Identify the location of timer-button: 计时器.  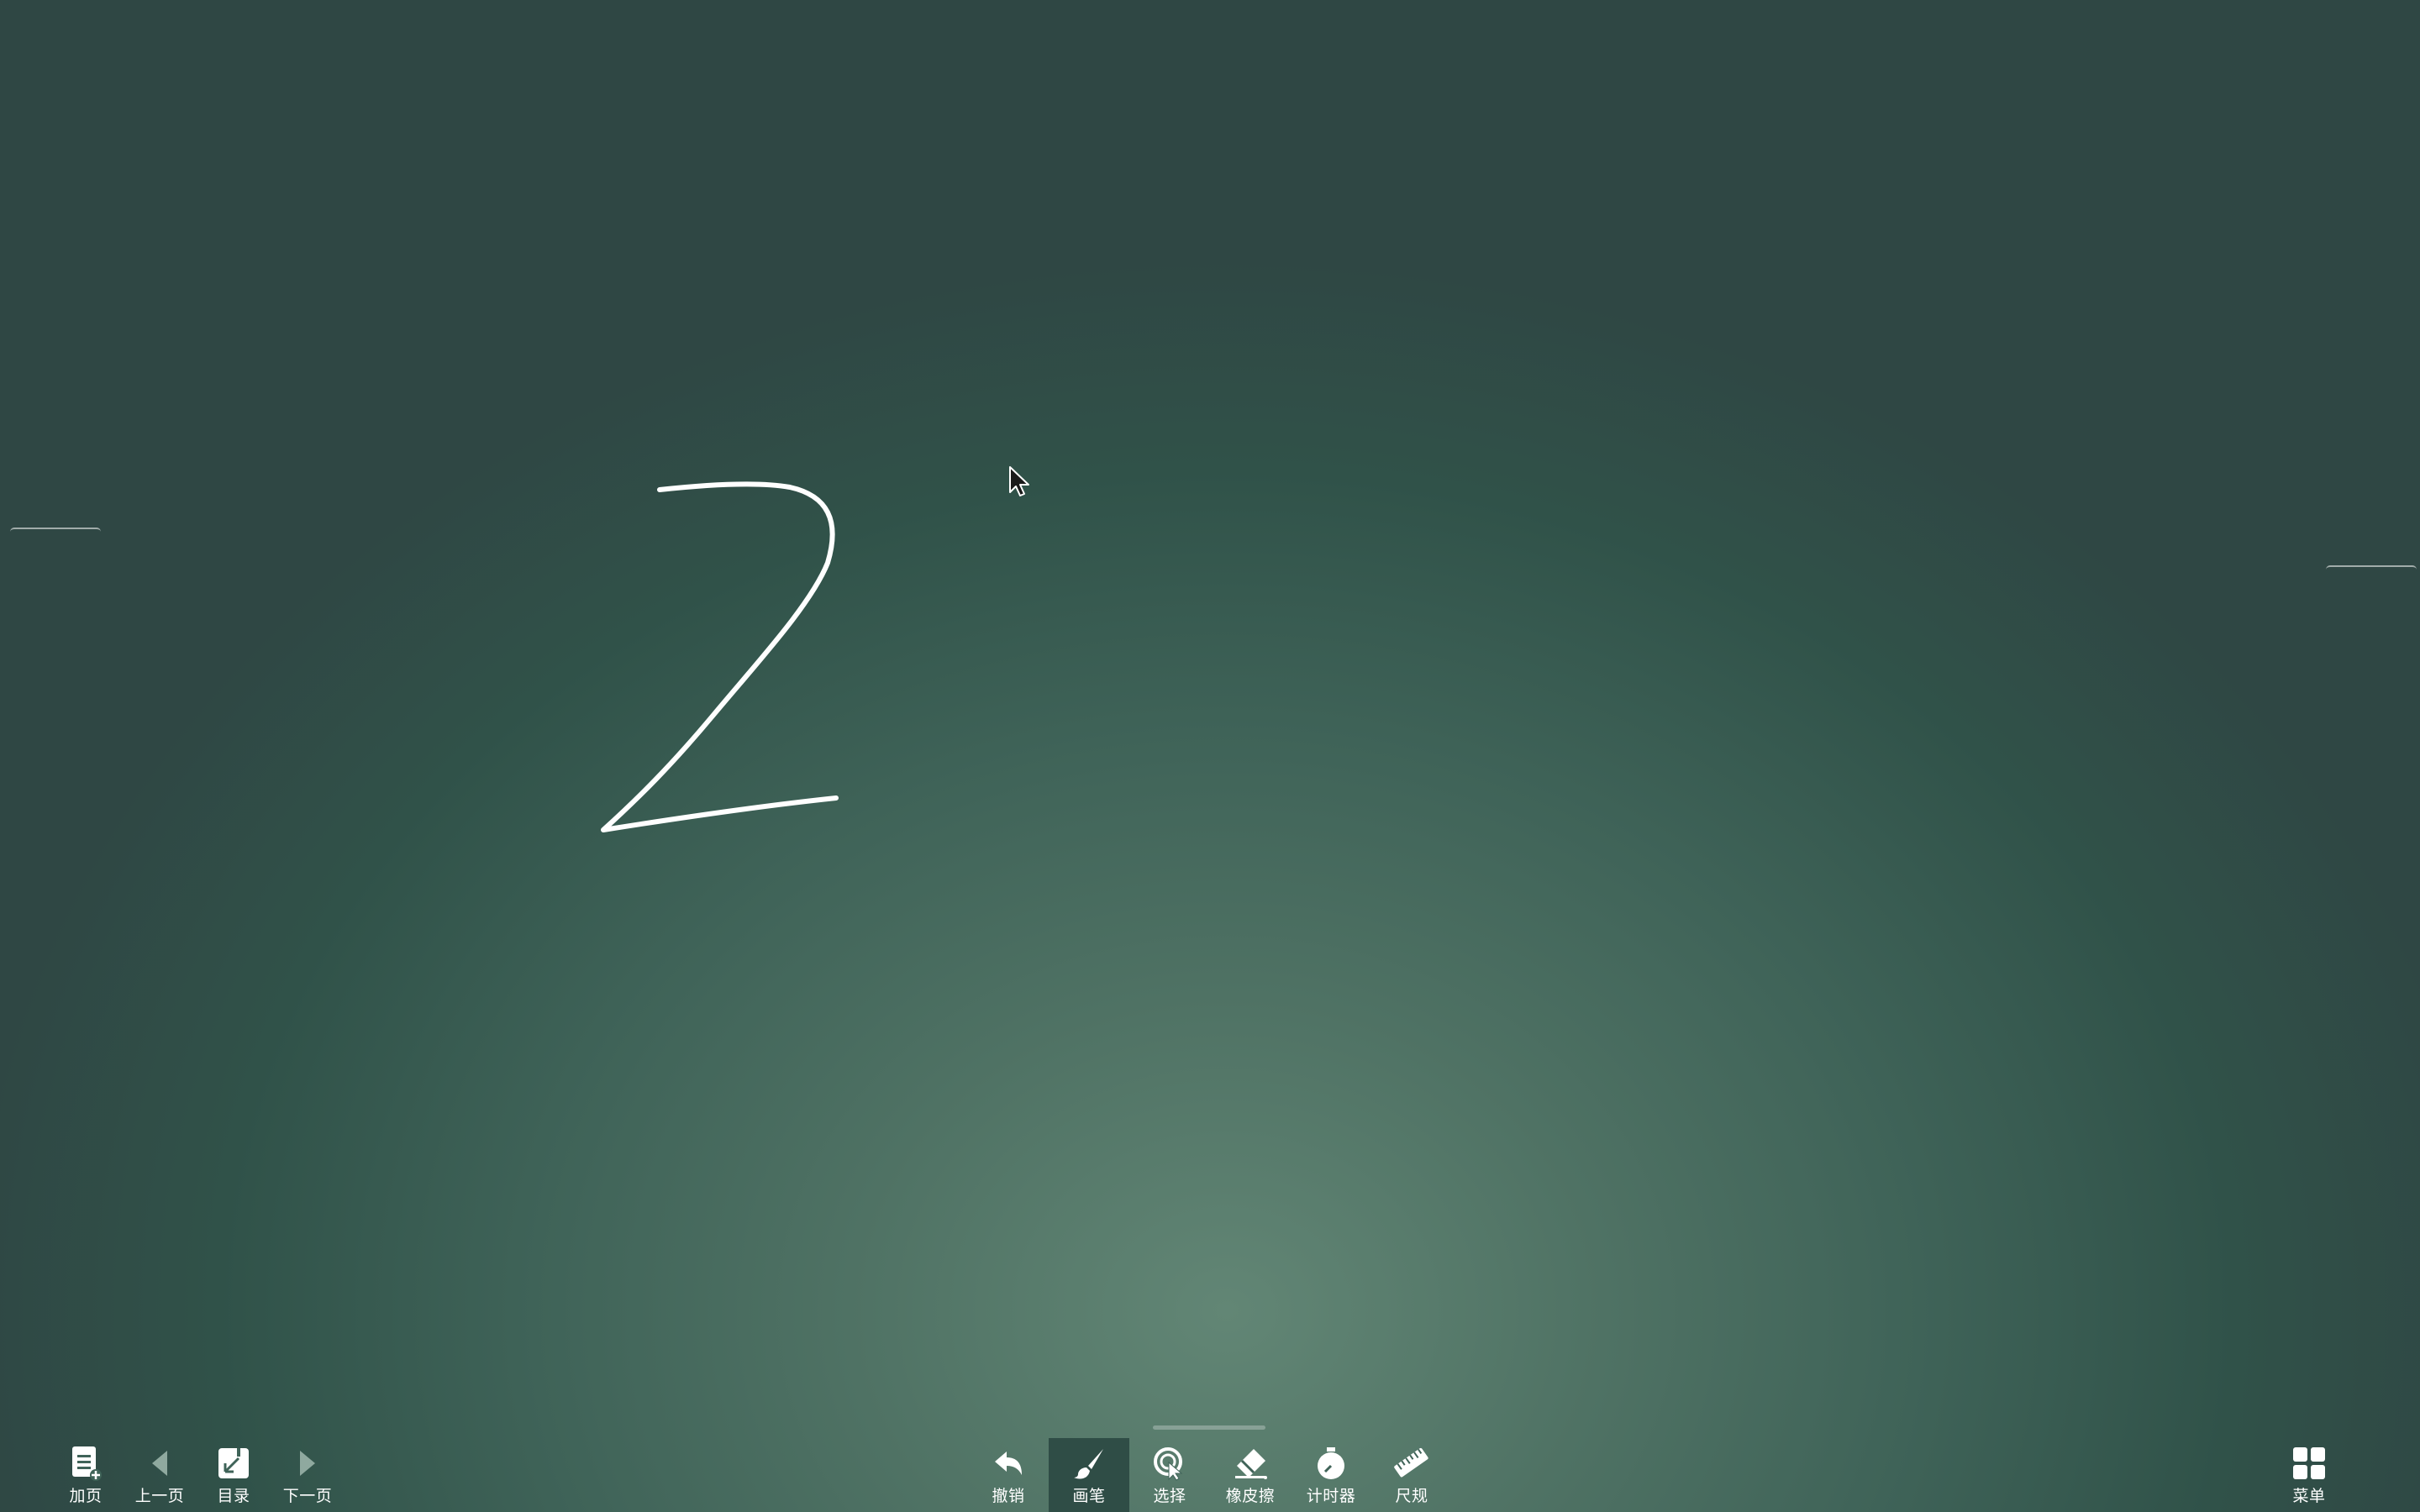
(1331, 1475).